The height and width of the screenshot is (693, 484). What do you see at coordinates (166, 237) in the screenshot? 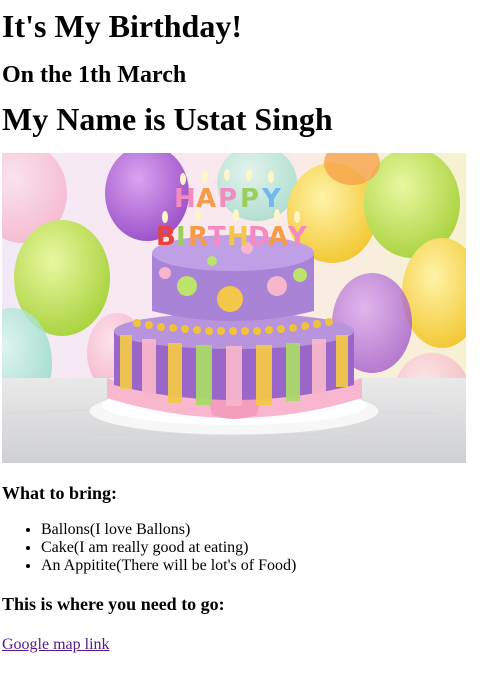
I see `svg-text: B` at bounding box center [166, 237].